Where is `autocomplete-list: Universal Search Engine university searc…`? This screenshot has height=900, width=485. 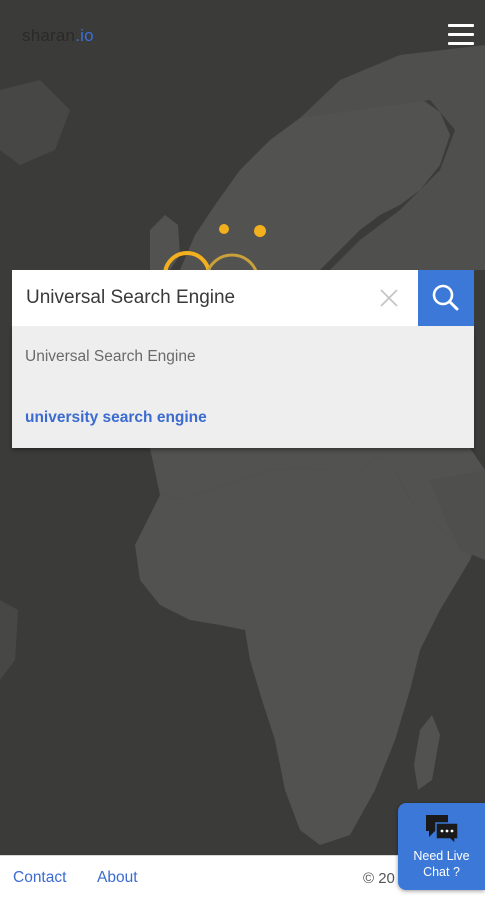
autocomplete-list: Universal Search Engine university searc… is located at coordinates (243, 387).